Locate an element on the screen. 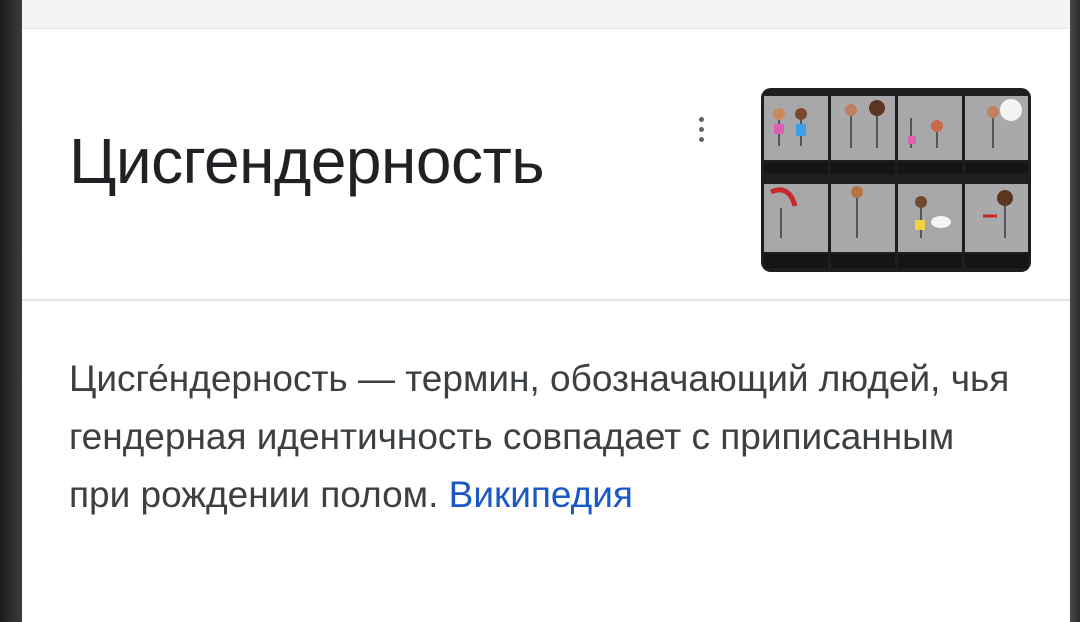 This screenshot has width=1080, height=622. screen-edge-right is located at coordinates (1075, 311).